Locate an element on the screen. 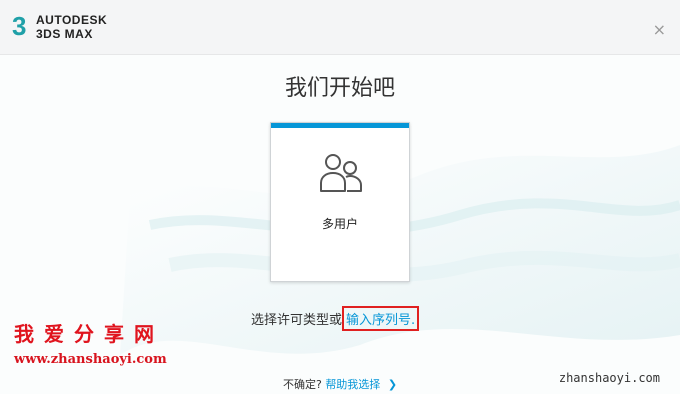 This screenshot has width=680, height=394. chevron-right-icon: ❯ is located at coordinates (392, 384).